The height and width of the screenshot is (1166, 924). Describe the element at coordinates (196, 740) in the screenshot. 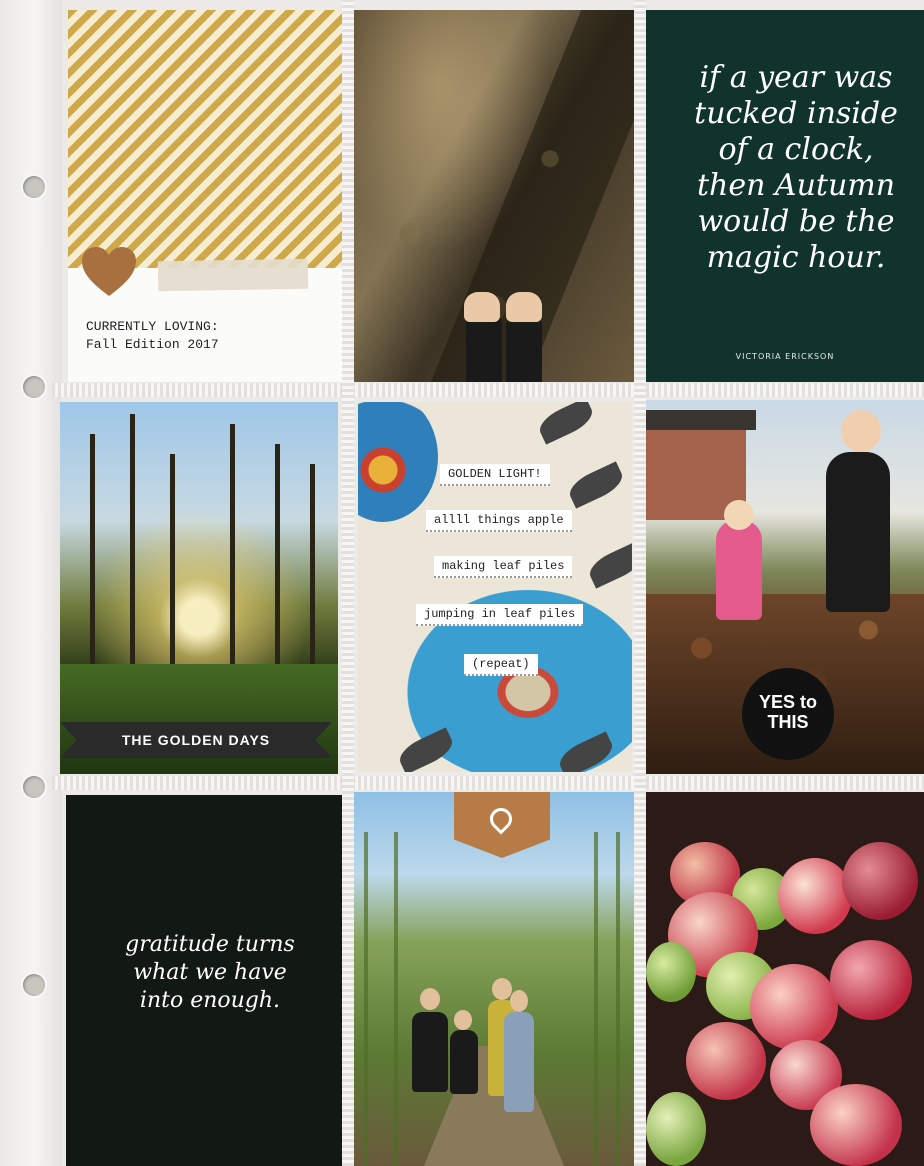

I see `golden-days-title: THE GOLDEN DAYS` at that location.